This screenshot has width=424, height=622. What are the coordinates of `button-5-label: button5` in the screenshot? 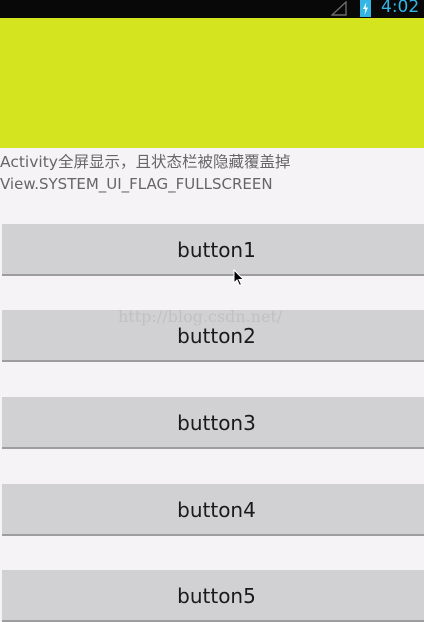 It's located at (216, 596).